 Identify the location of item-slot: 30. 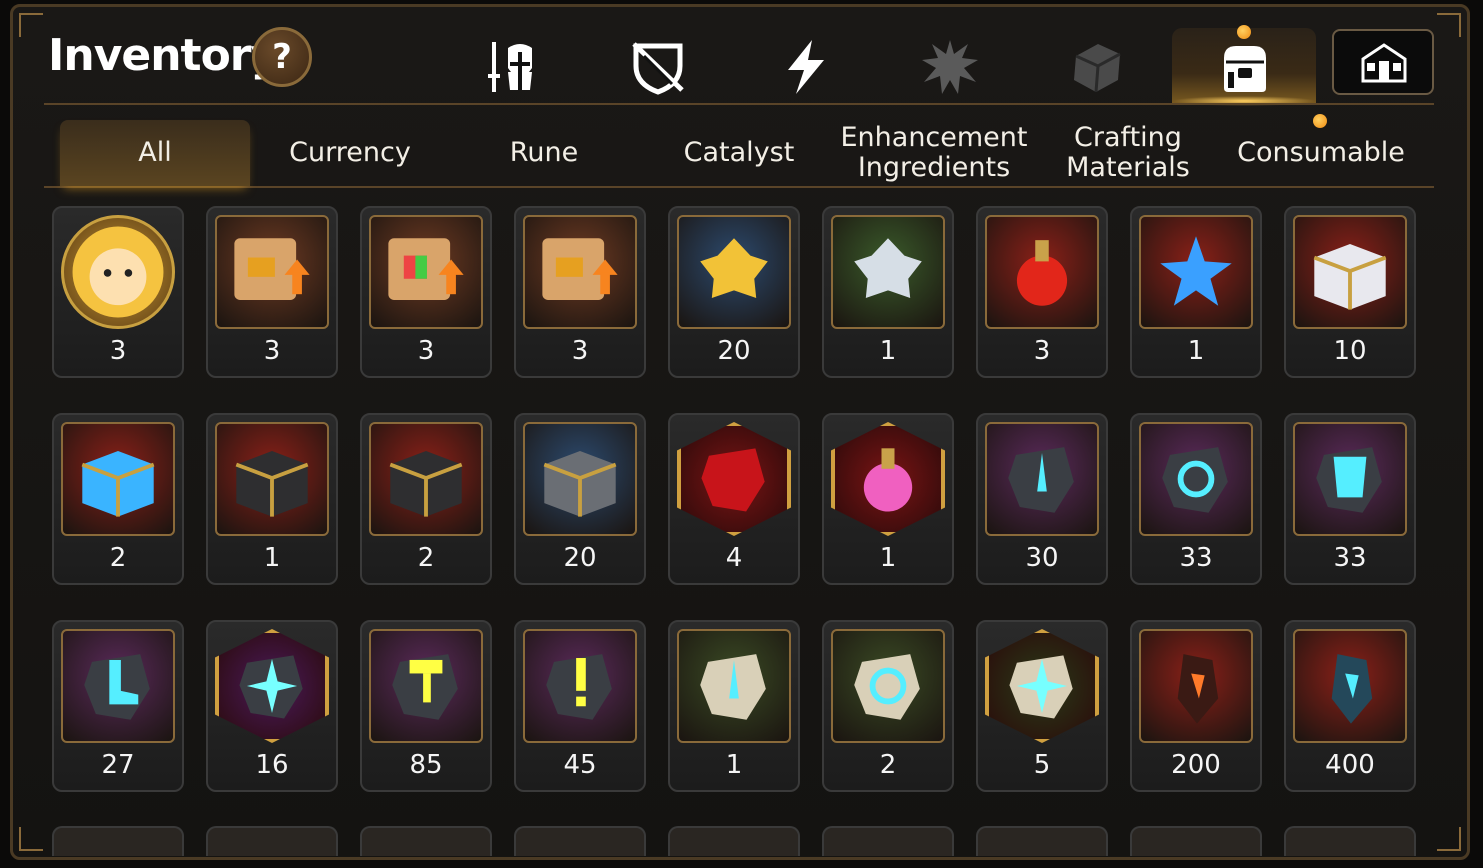
(1042, 499).